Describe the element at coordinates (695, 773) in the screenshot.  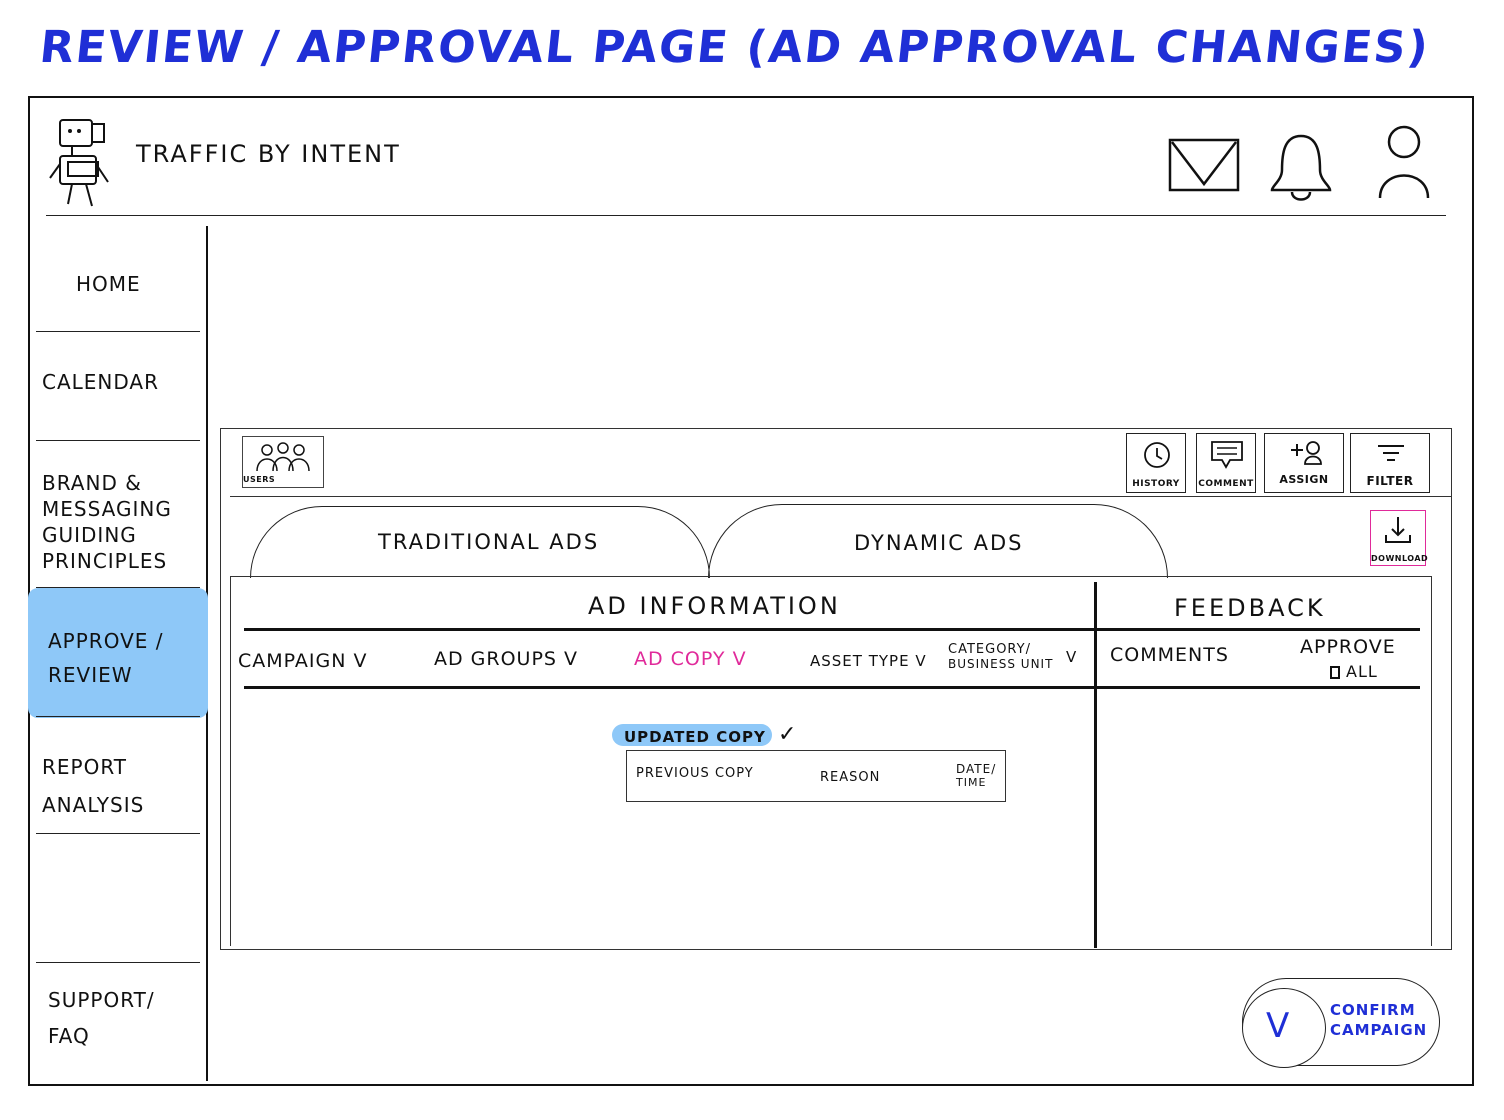
I see `previous-copy-header: PREVIOUS COPY` at that location.